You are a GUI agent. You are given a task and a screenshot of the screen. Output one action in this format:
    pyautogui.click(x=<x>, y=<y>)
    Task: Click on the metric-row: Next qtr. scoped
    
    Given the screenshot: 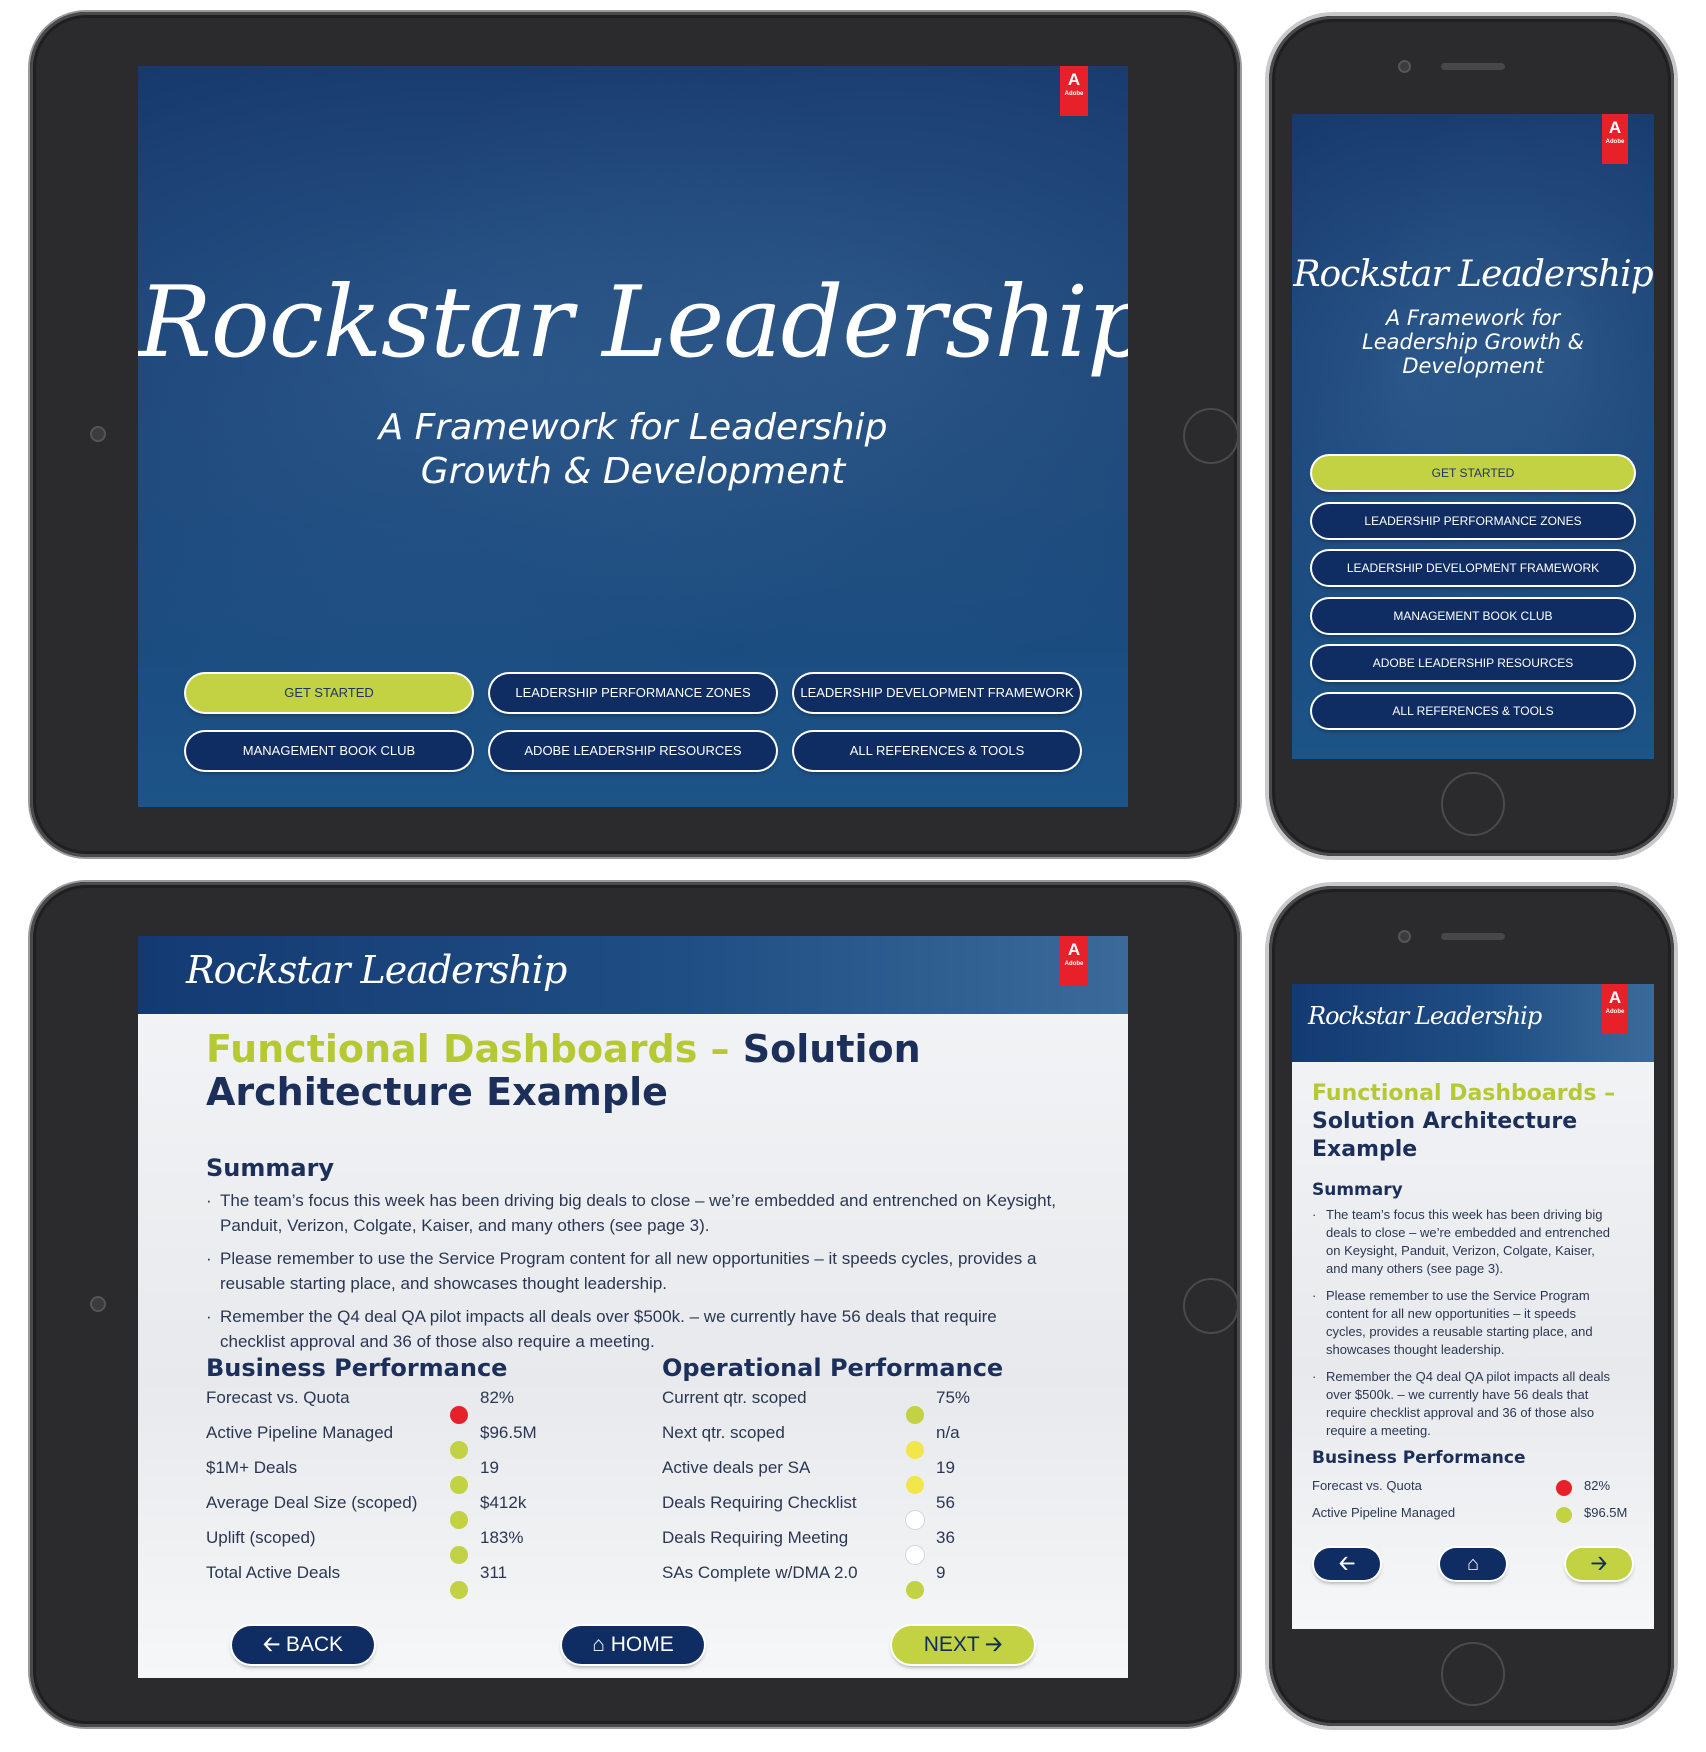 What is the action you would take?
    pyautogui.click(x=723, y=1432)
    